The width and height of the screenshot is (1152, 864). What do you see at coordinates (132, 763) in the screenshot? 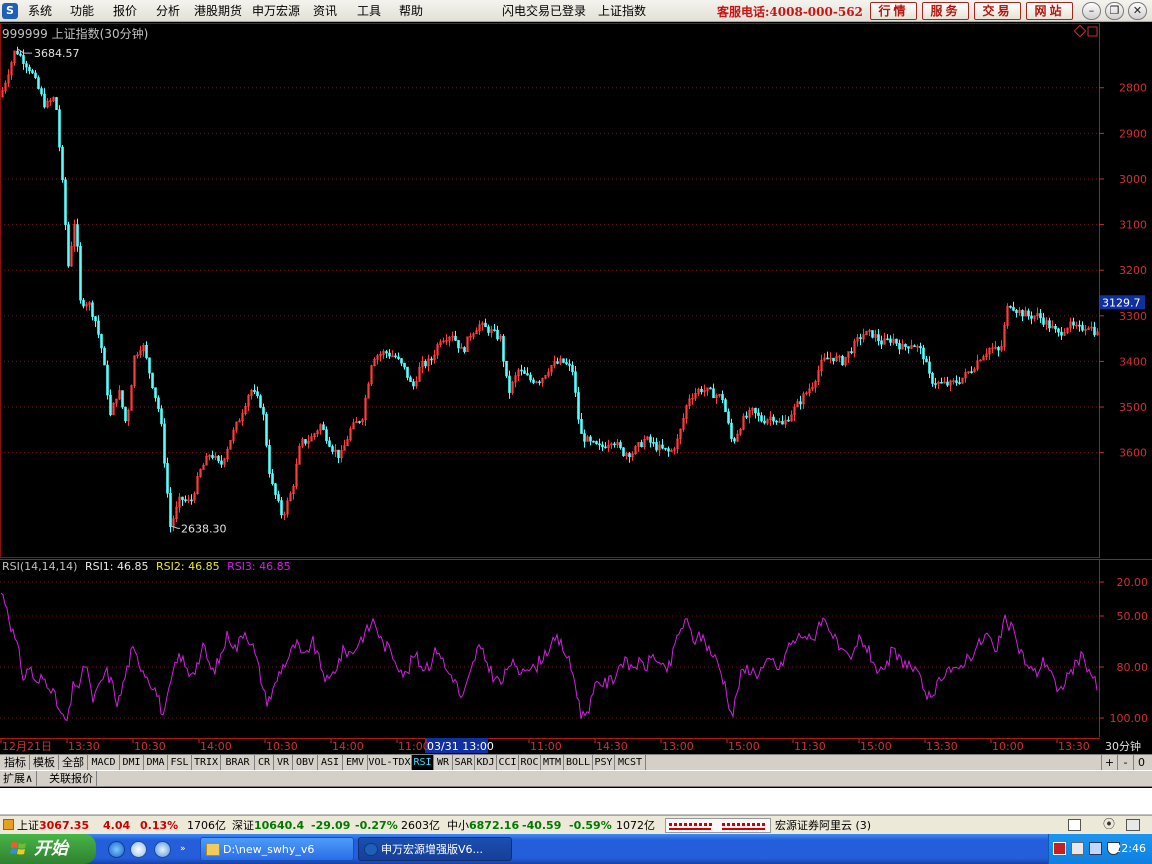
I see `indicator-tab-dmi: DMI` at bounding box center [132, 763].